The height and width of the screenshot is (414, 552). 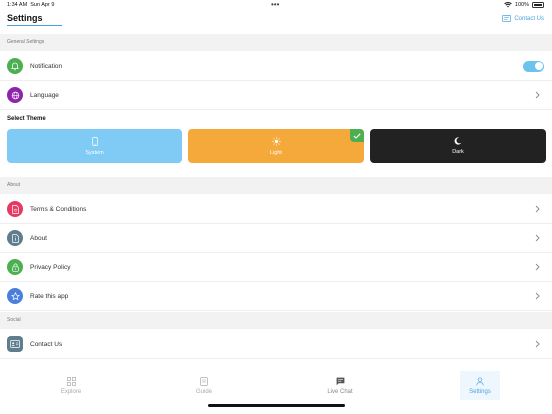 I want to click on tab-guide-label: Guide, so click(x=203, y=391).